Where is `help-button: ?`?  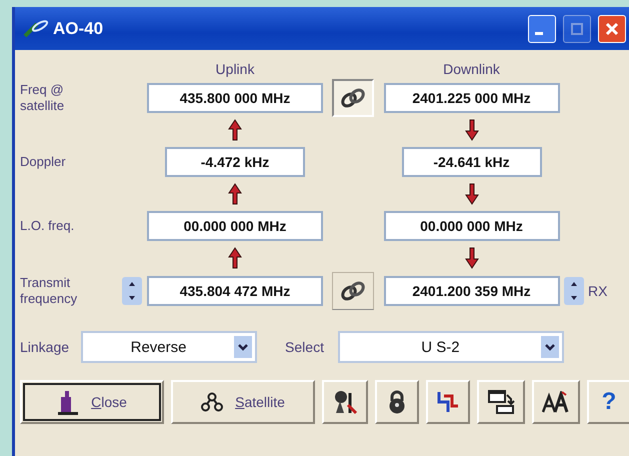 help-button: ? is located at coordinates (608, 402).